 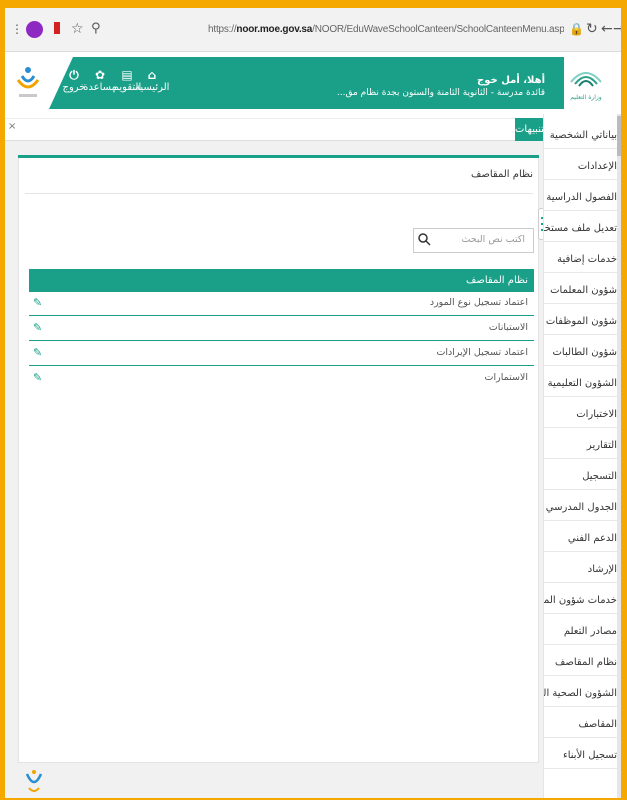 I want to click on search-icon: ⚲, so click(x=96, y=29).